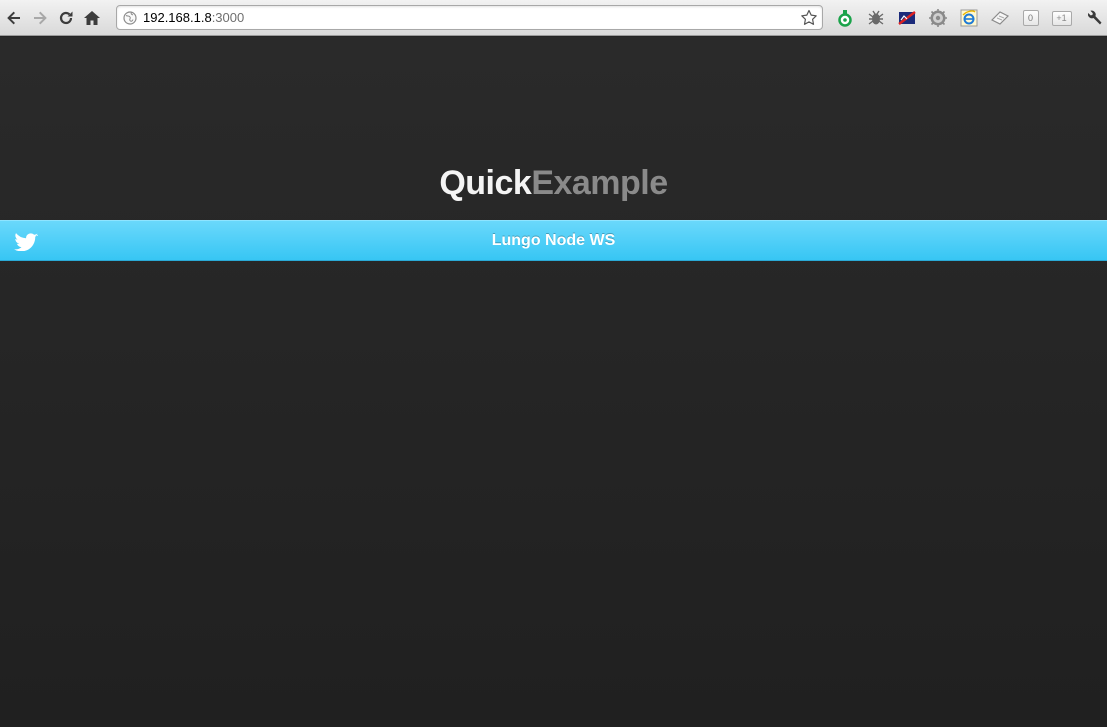 This screenshot has width=1107, height=727. I want to click on browser-toolbar: 192.168.1.8:3000 0 +1, so click(553, 18).